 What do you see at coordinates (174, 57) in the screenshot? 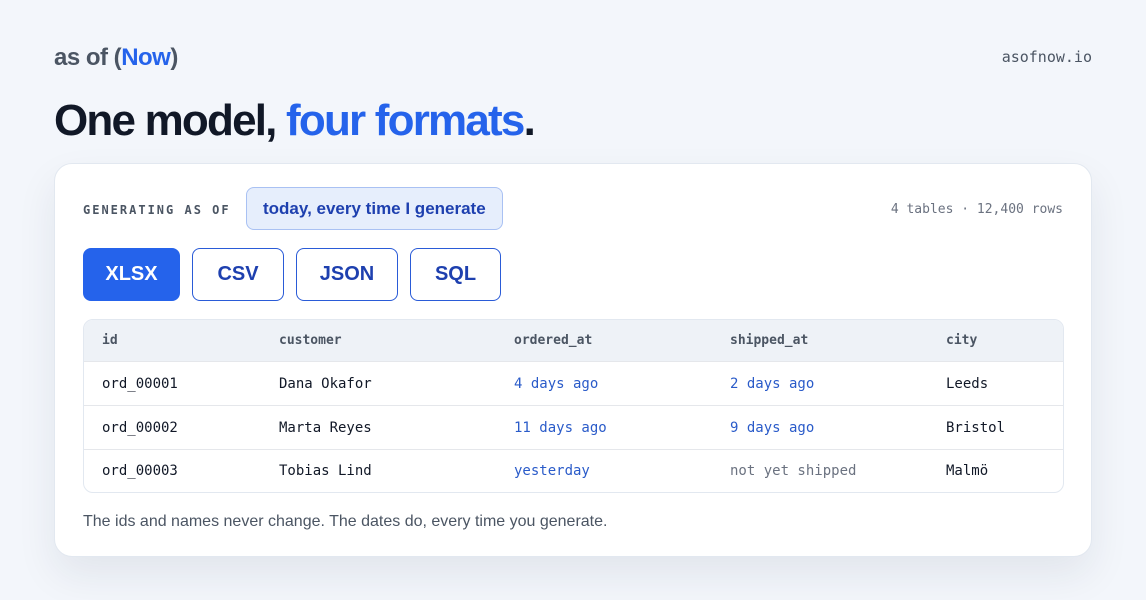
I see `brand-suffix: )` at bounding box center [174, 57].